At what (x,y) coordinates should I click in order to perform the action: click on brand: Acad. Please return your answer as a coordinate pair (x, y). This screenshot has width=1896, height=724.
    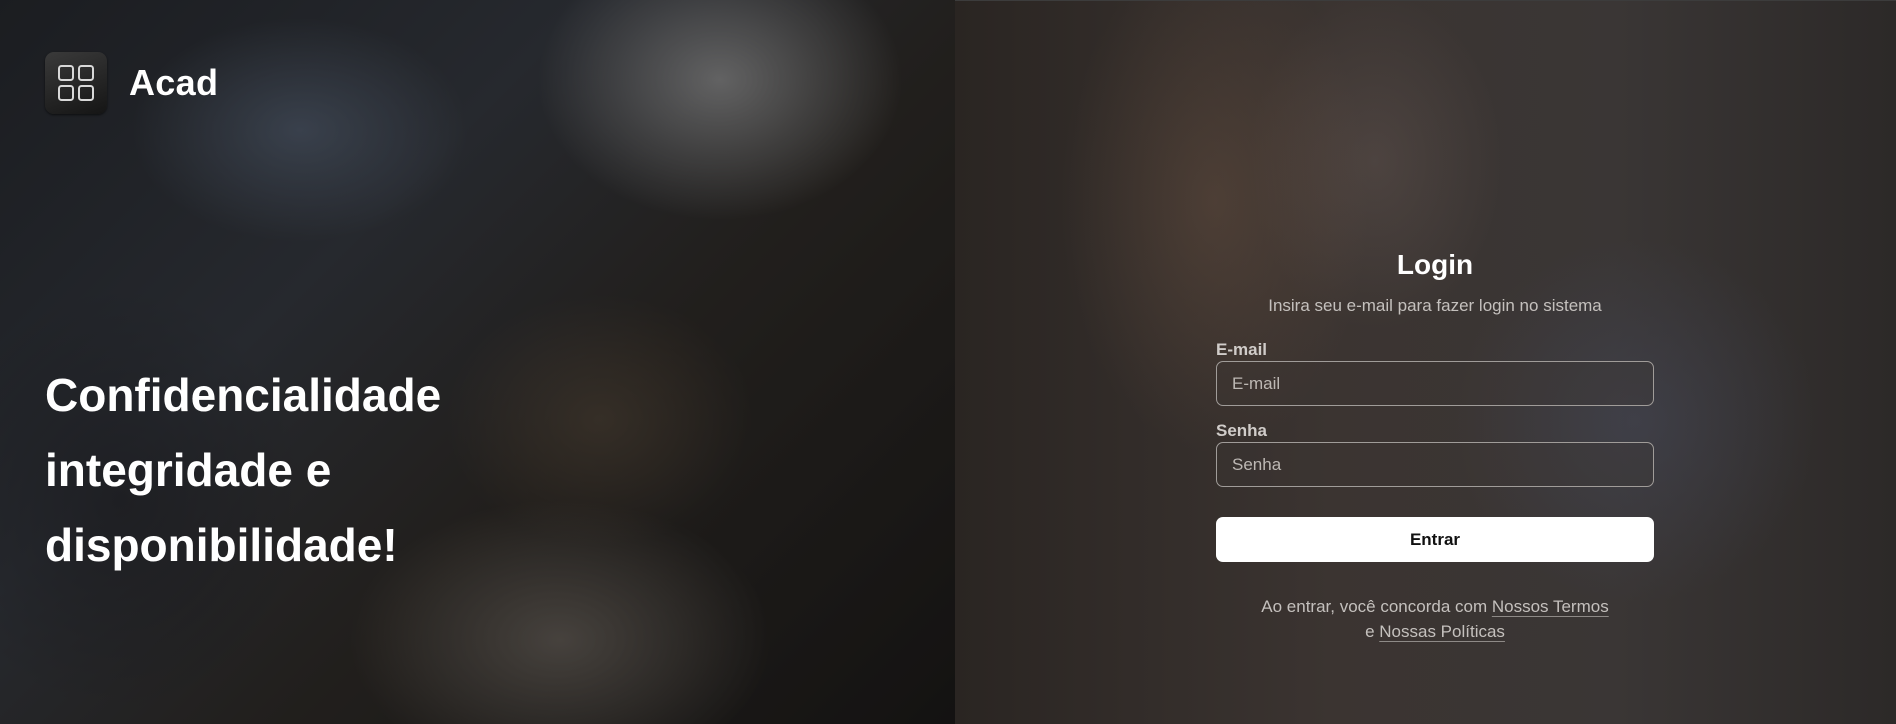
    Looking at the image, I should click on (131, 83).